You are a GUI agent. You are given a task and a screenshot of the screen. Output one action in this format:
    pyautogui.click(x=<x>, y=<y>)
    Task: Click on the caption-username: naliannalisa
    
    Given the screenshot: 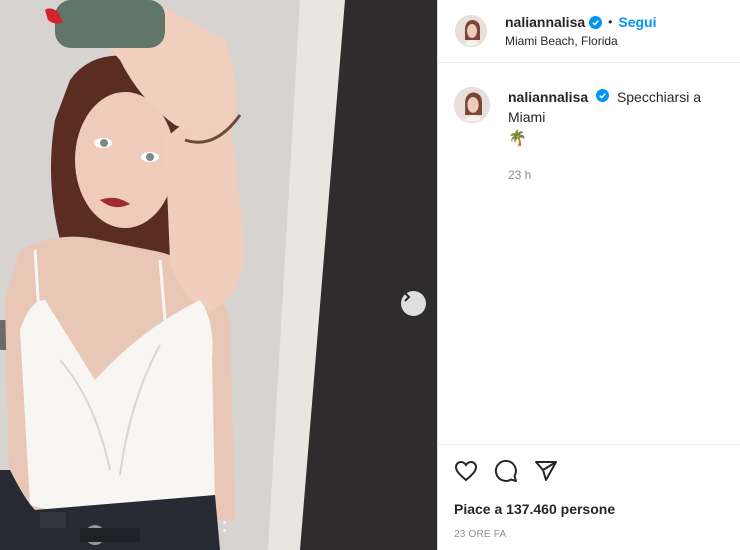 What is the action you would take?
    pyautogui.click(x=548, y=97)
    